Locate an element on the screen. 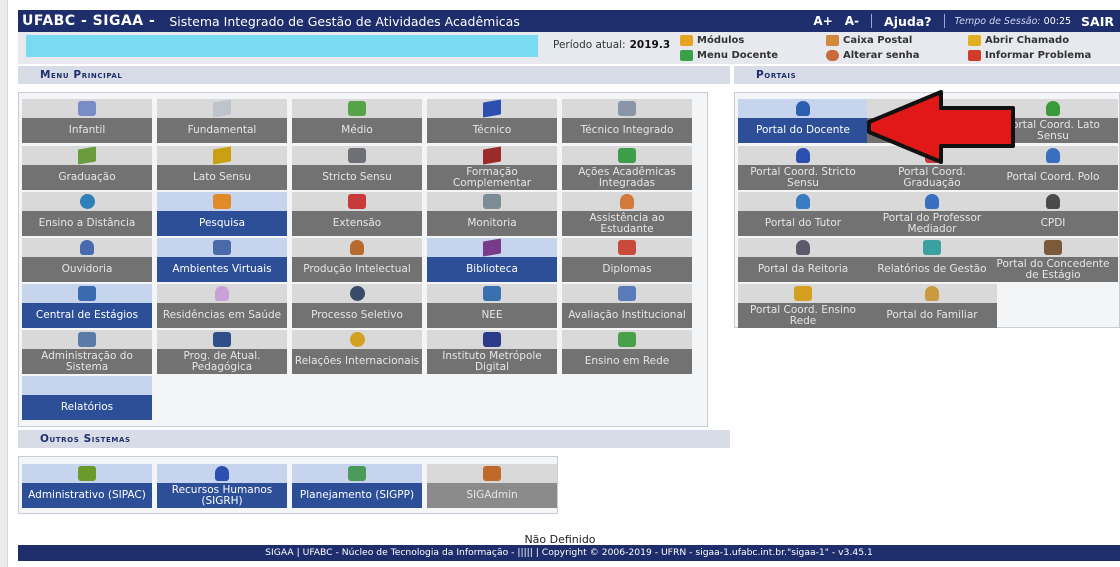  person-icon is located at coordinates (803, 247).